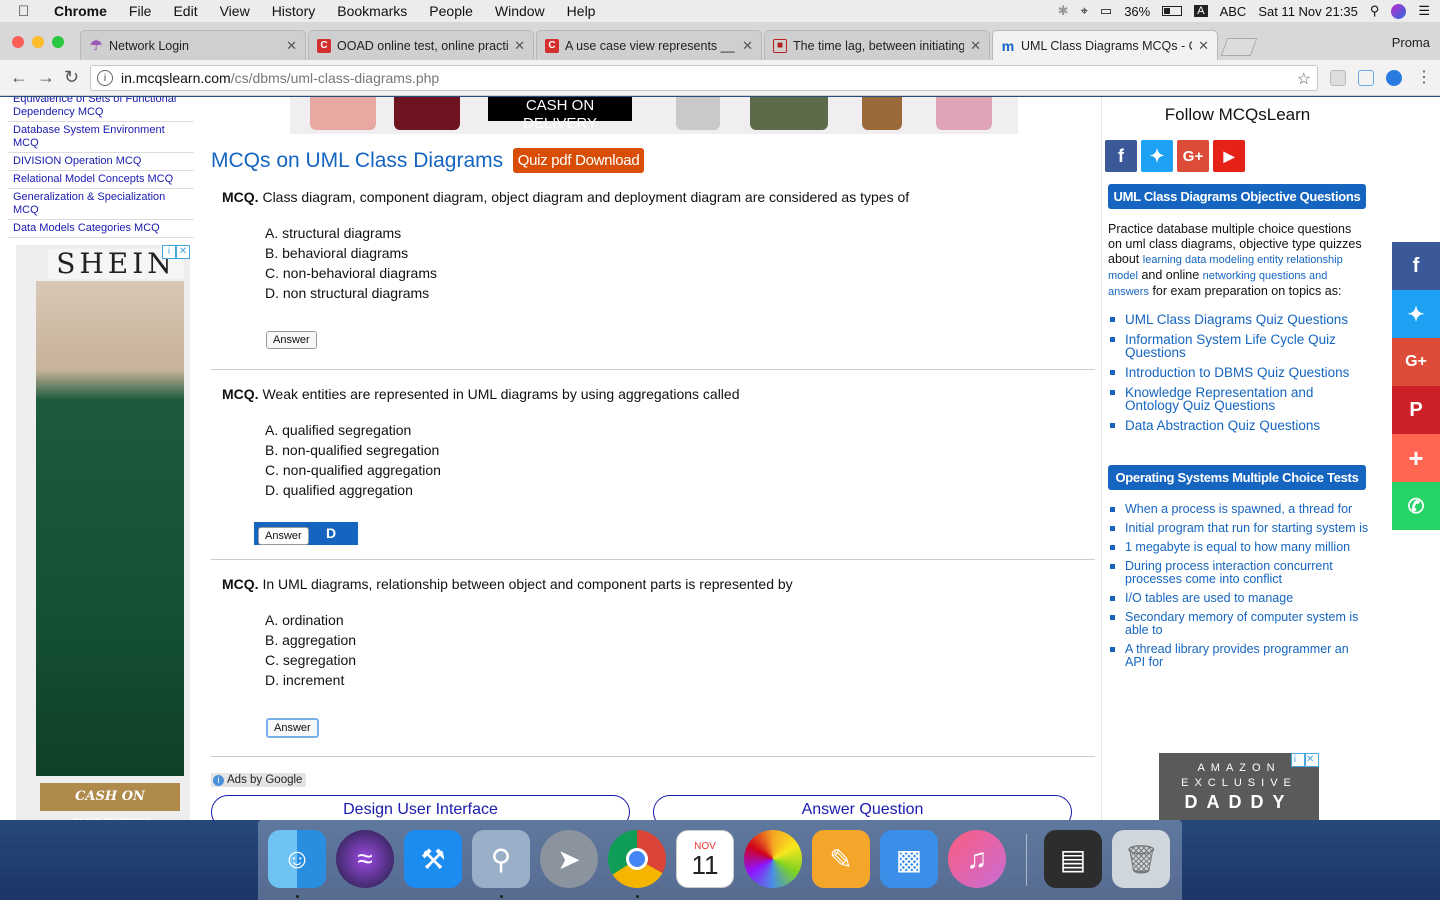 The width and height of the screenshot is (1440, 900). What do you see at coordinates (1239, 786) in the screenshot?
I see `amazon-exclusive-ad: AMAZON EXCLUSIVE DADDY i ✕` at bounding box center [1239, 786].